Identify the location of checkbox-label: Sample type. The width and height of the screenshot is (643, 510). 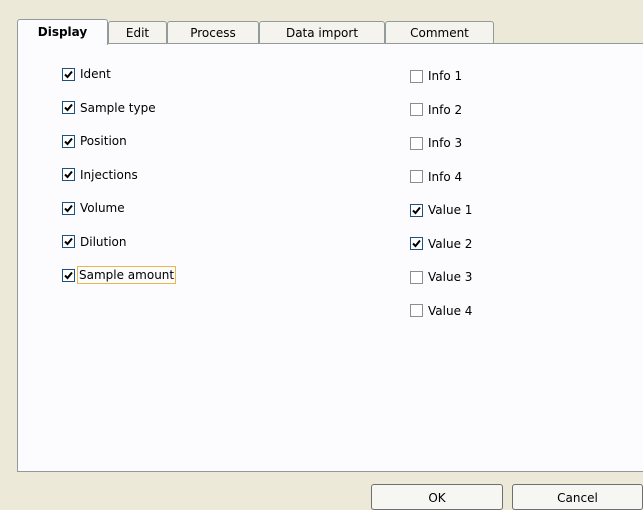
(118, 108).